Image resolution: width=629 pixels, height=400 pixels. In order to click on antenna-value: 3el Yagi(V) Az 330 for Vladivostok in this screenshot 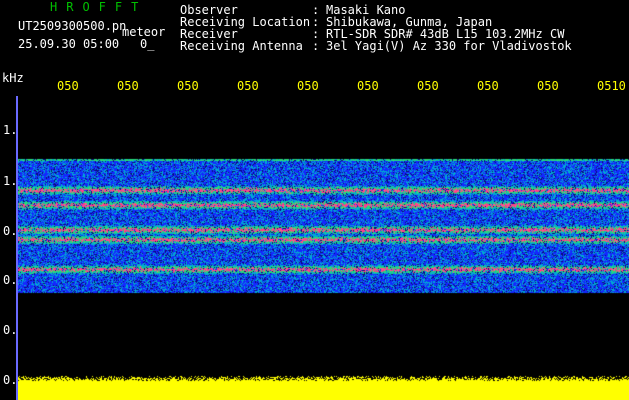, I will do `click(449, 46)`.